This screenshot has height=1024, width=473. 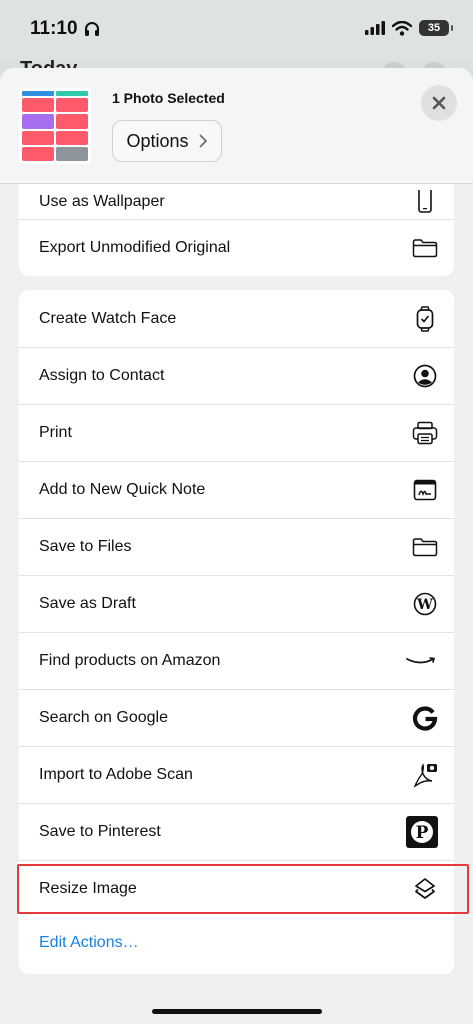 What do you see at coordinates (236, 247) in the screenshot?
I see `action-export-unmodified-original: Export Unmodified Original` at bounding box center [236, 247].